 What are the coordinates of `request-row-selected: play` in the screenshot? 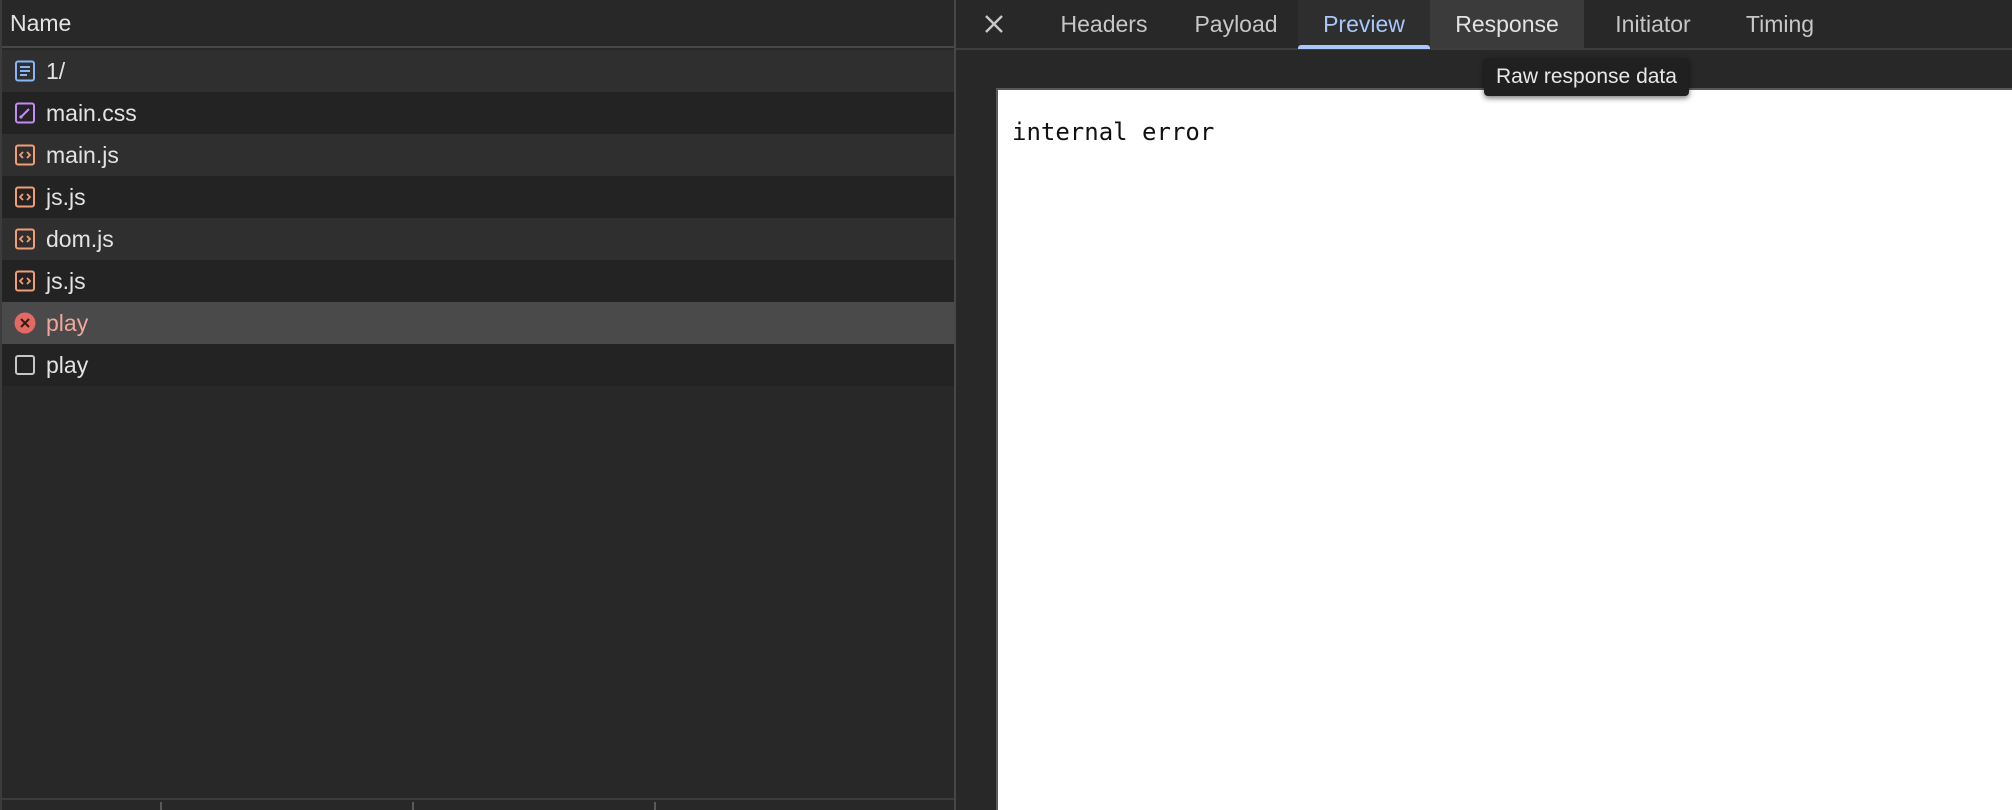 It's located at (478, 323).